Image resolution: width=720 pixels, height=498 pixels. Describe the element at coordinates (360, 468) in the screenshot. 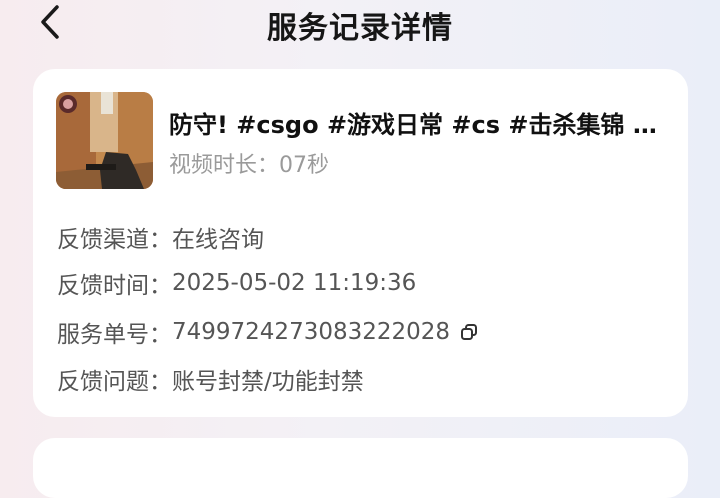

I see `secondary-card` at that location.